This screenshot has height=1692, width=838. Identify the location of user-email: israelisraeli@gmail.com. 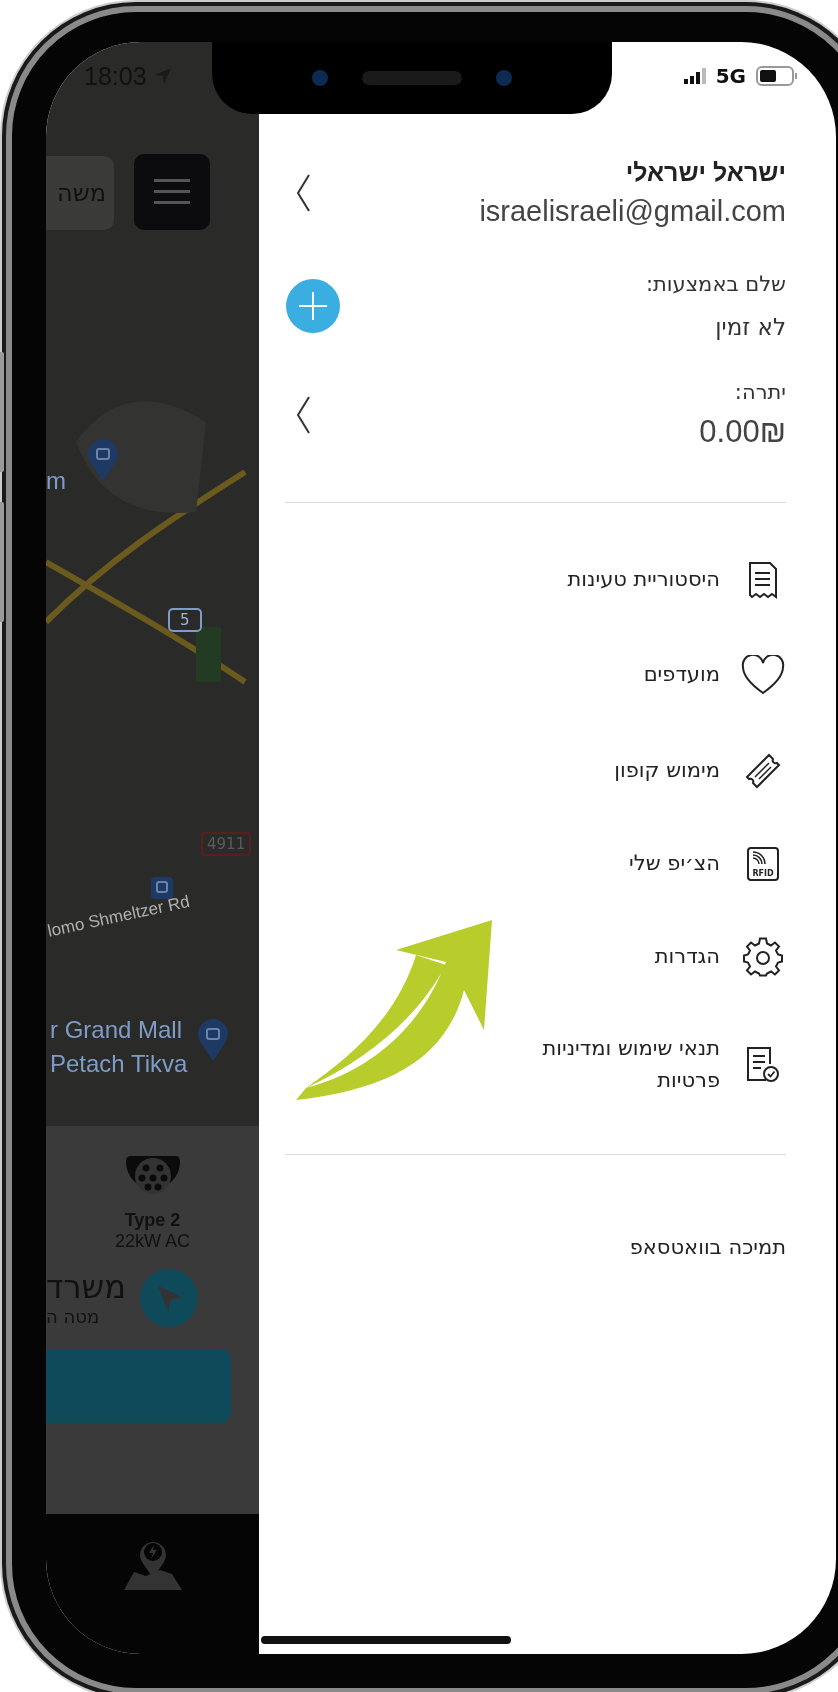
(632, 211).